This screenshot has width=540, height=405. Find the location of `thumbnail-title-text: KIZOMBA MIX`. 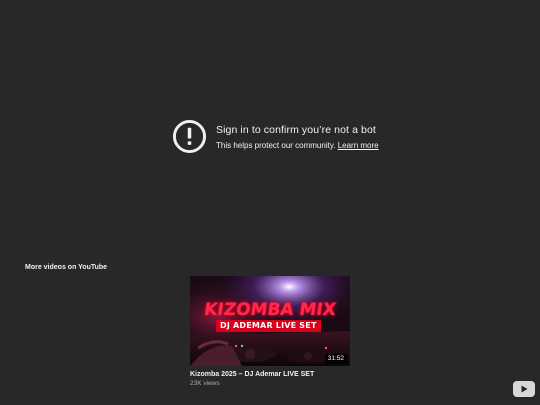

thumbnail-title-text: KIZOMBA MIX is located at coordinates (270, 310).